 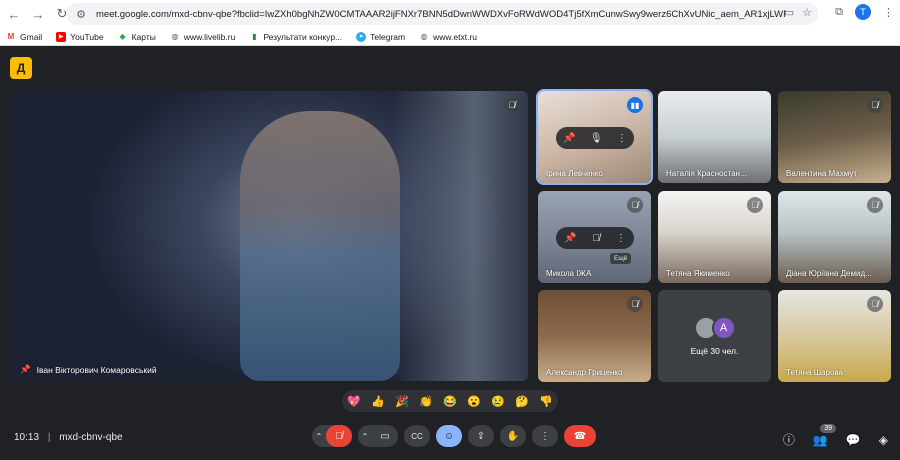 What do you see at coordinates (137, 37) in the screenshot?
I see `bookmark-maps: ◆ Карты` at bounding box center [137, 37].